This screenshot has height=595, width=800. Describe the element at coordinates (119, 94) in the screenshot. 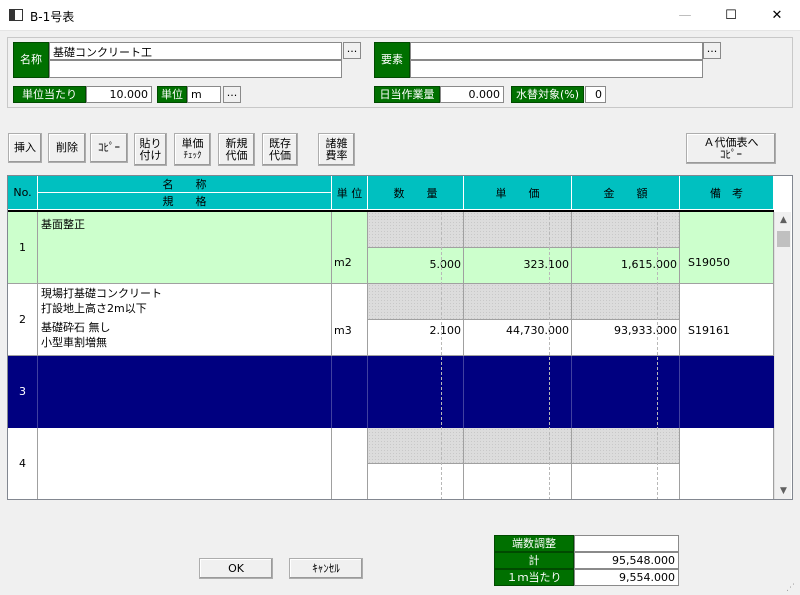

I see `per-unit-input: 10.000` at that location.